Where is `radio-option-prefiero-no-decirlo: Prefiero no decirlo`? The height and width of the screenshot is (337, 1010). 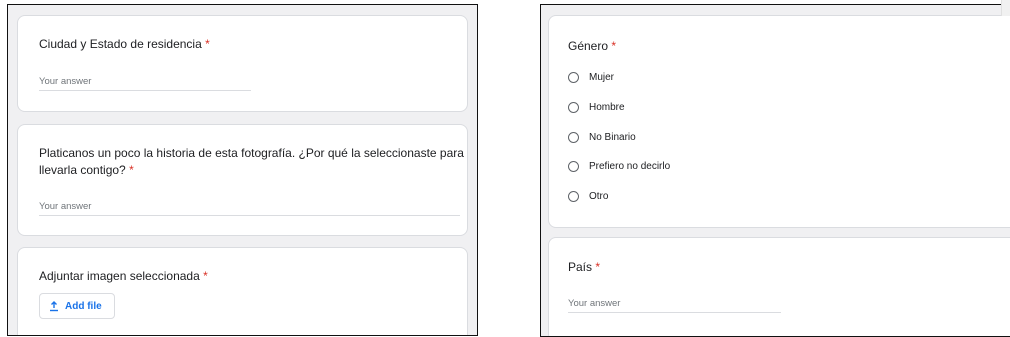
radio-option-prefiero-no-decirlo: Prefiero no decirlo is located at coordinates (619, 166).